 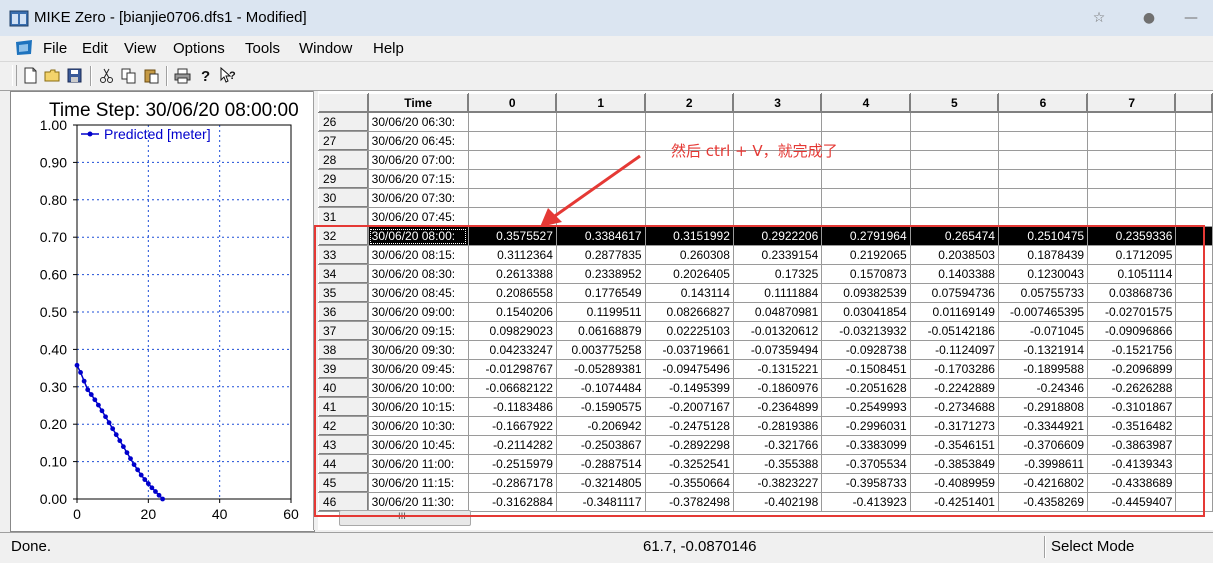 What do you see at coordinates (954, 293) in the screenshot?
I see `value-cell: 0.07594736` at bounding box center [954, 293].